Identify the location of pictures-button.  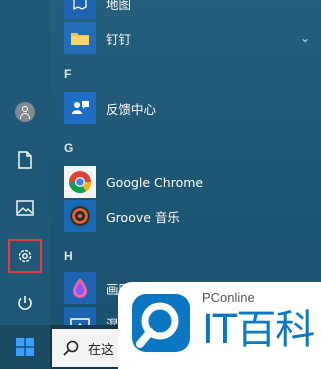
(25, 208).